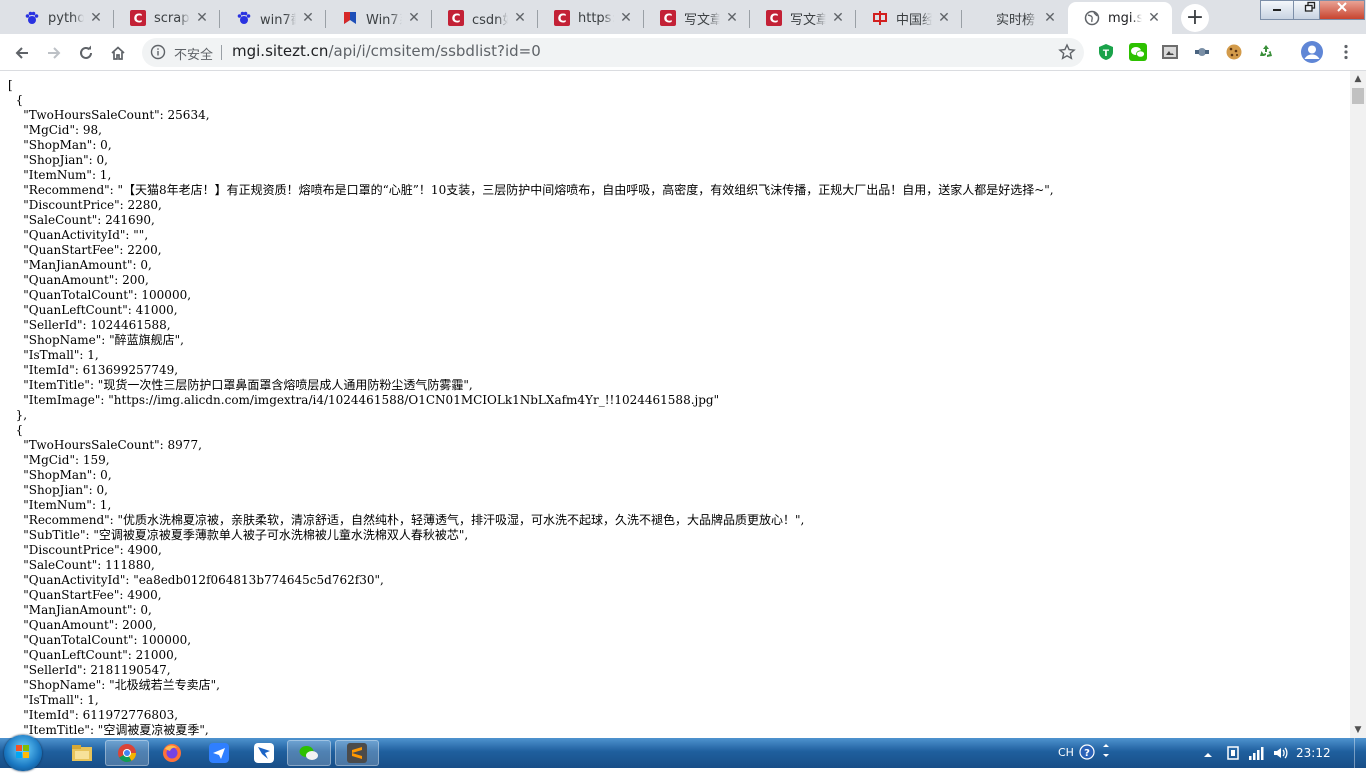 The height and width of the screenshot is (775, 1366). I want to click on vertical-scrollbar: ▲ ▼, so click(1358, 404).